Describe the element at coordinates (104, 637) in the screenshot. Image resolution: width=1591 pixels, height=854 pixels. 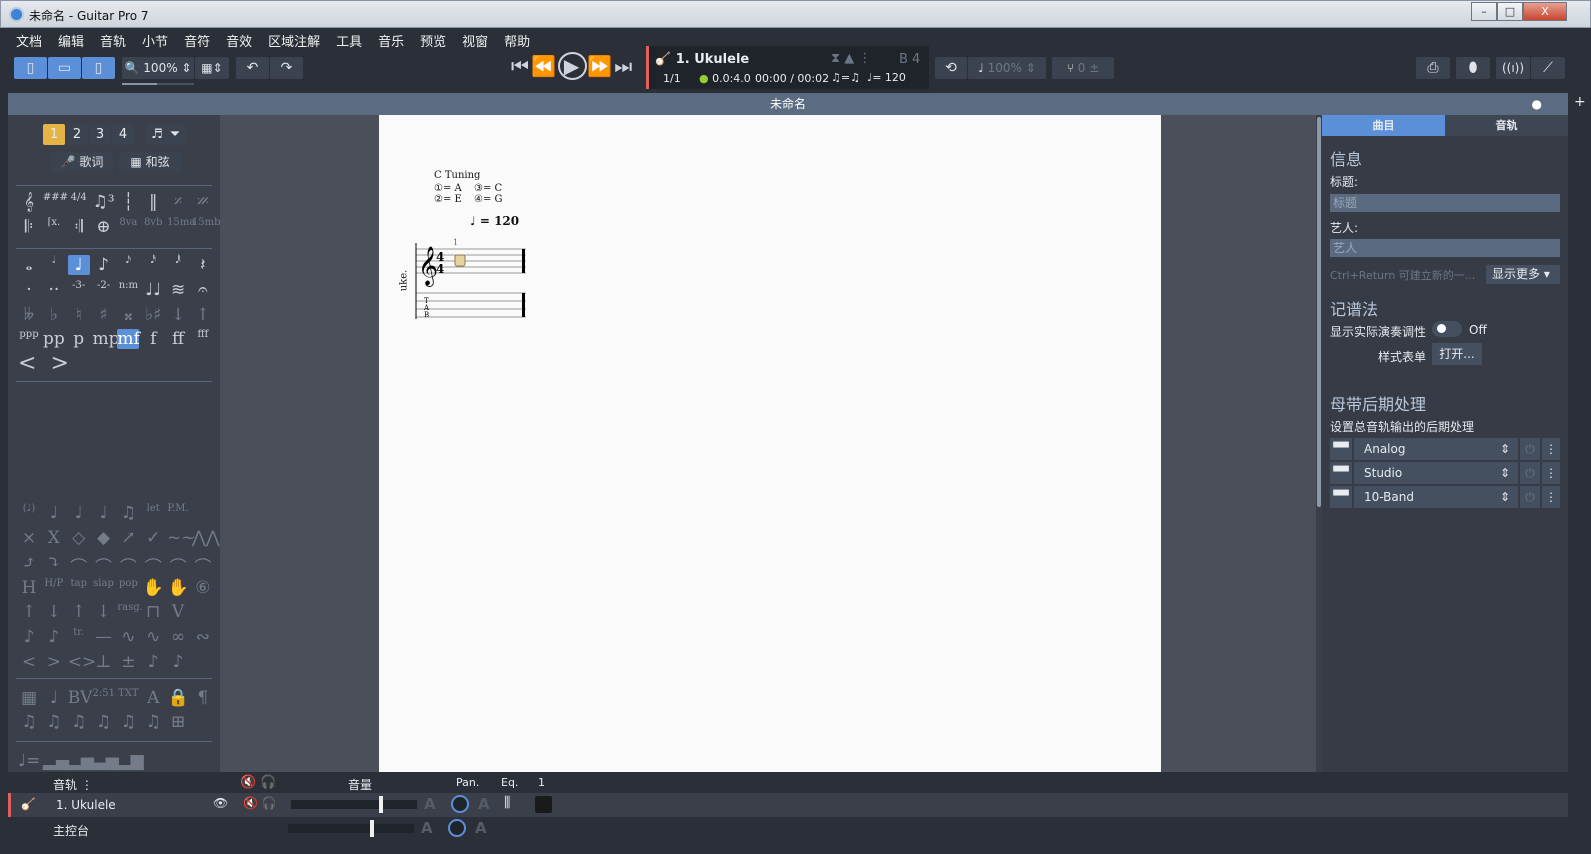
I see `palette-tool: —` at that location.